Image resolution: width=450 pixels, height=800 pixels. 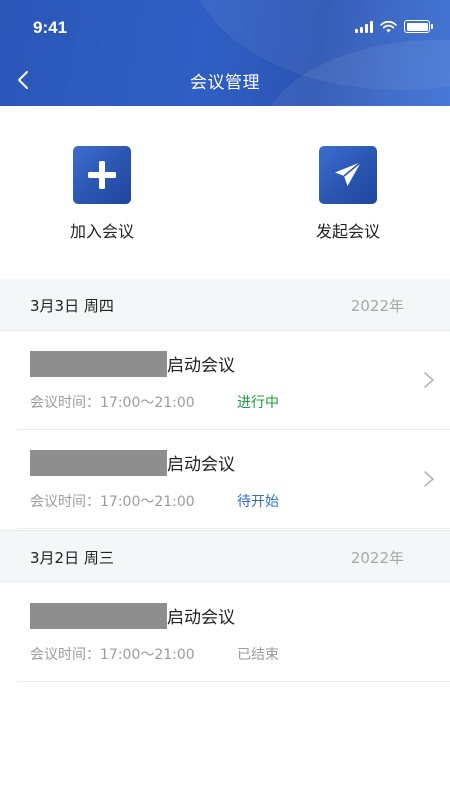 I want to click on status-badge: 已结束, so click(x=258, y=655).